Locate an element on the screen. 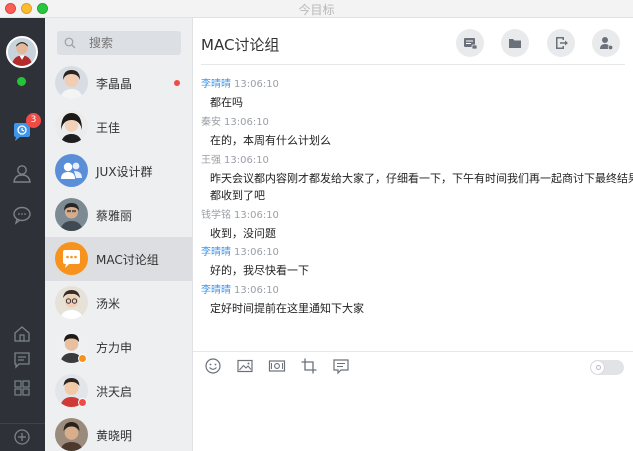  notes-icon is located at coordinates (22, 360).